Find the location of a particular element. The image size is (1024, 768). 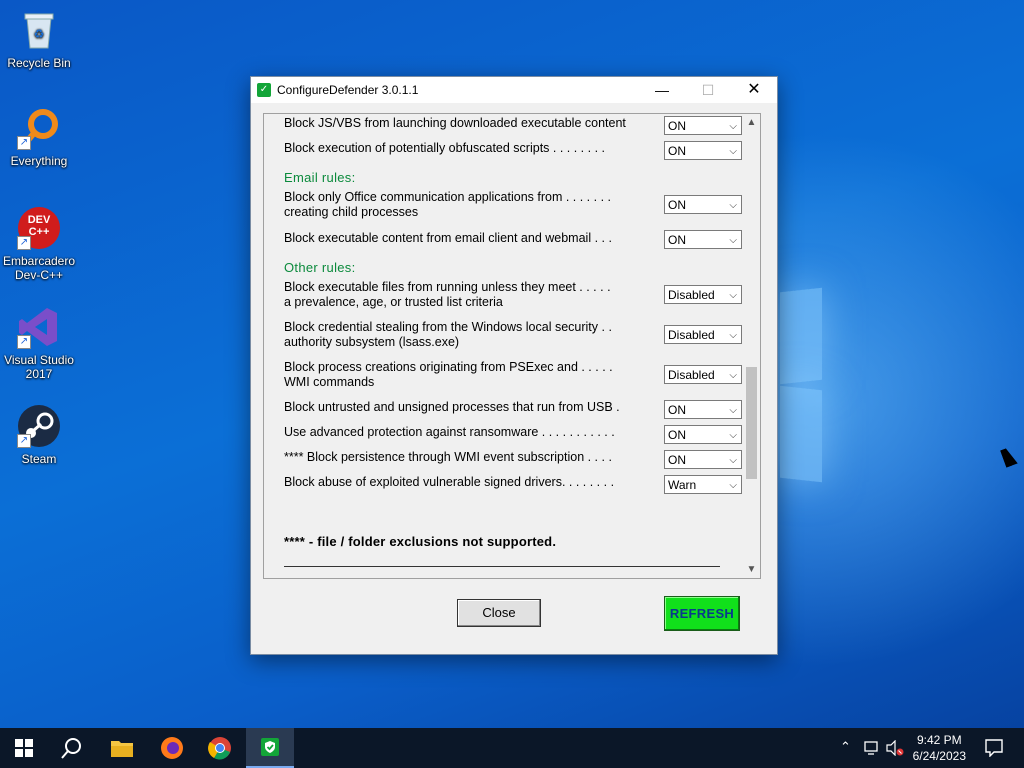

divider is located at coordinates (502, 566).